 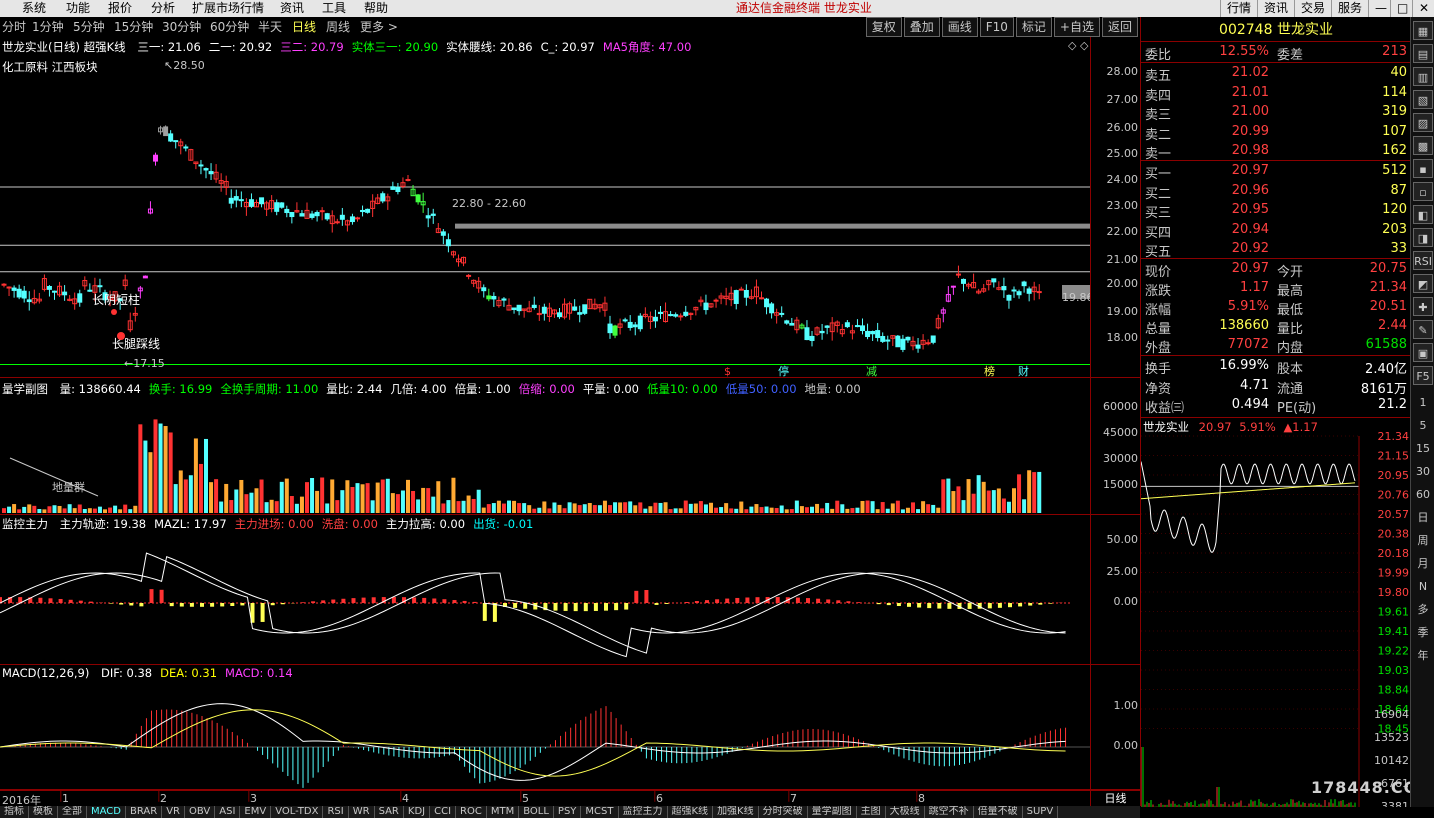 What do you see at coordinates (1076, 27) in the screenshot?
I see `add-watchlist-button: +自选` at bounding box center [1076, 27].